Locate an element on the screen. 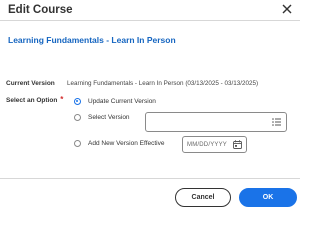 Image resolution: width=320 pixels, height=240 pixels. course-name-link: Learning Fundamentals - Learn In Person is located at coordinates (92, 40).